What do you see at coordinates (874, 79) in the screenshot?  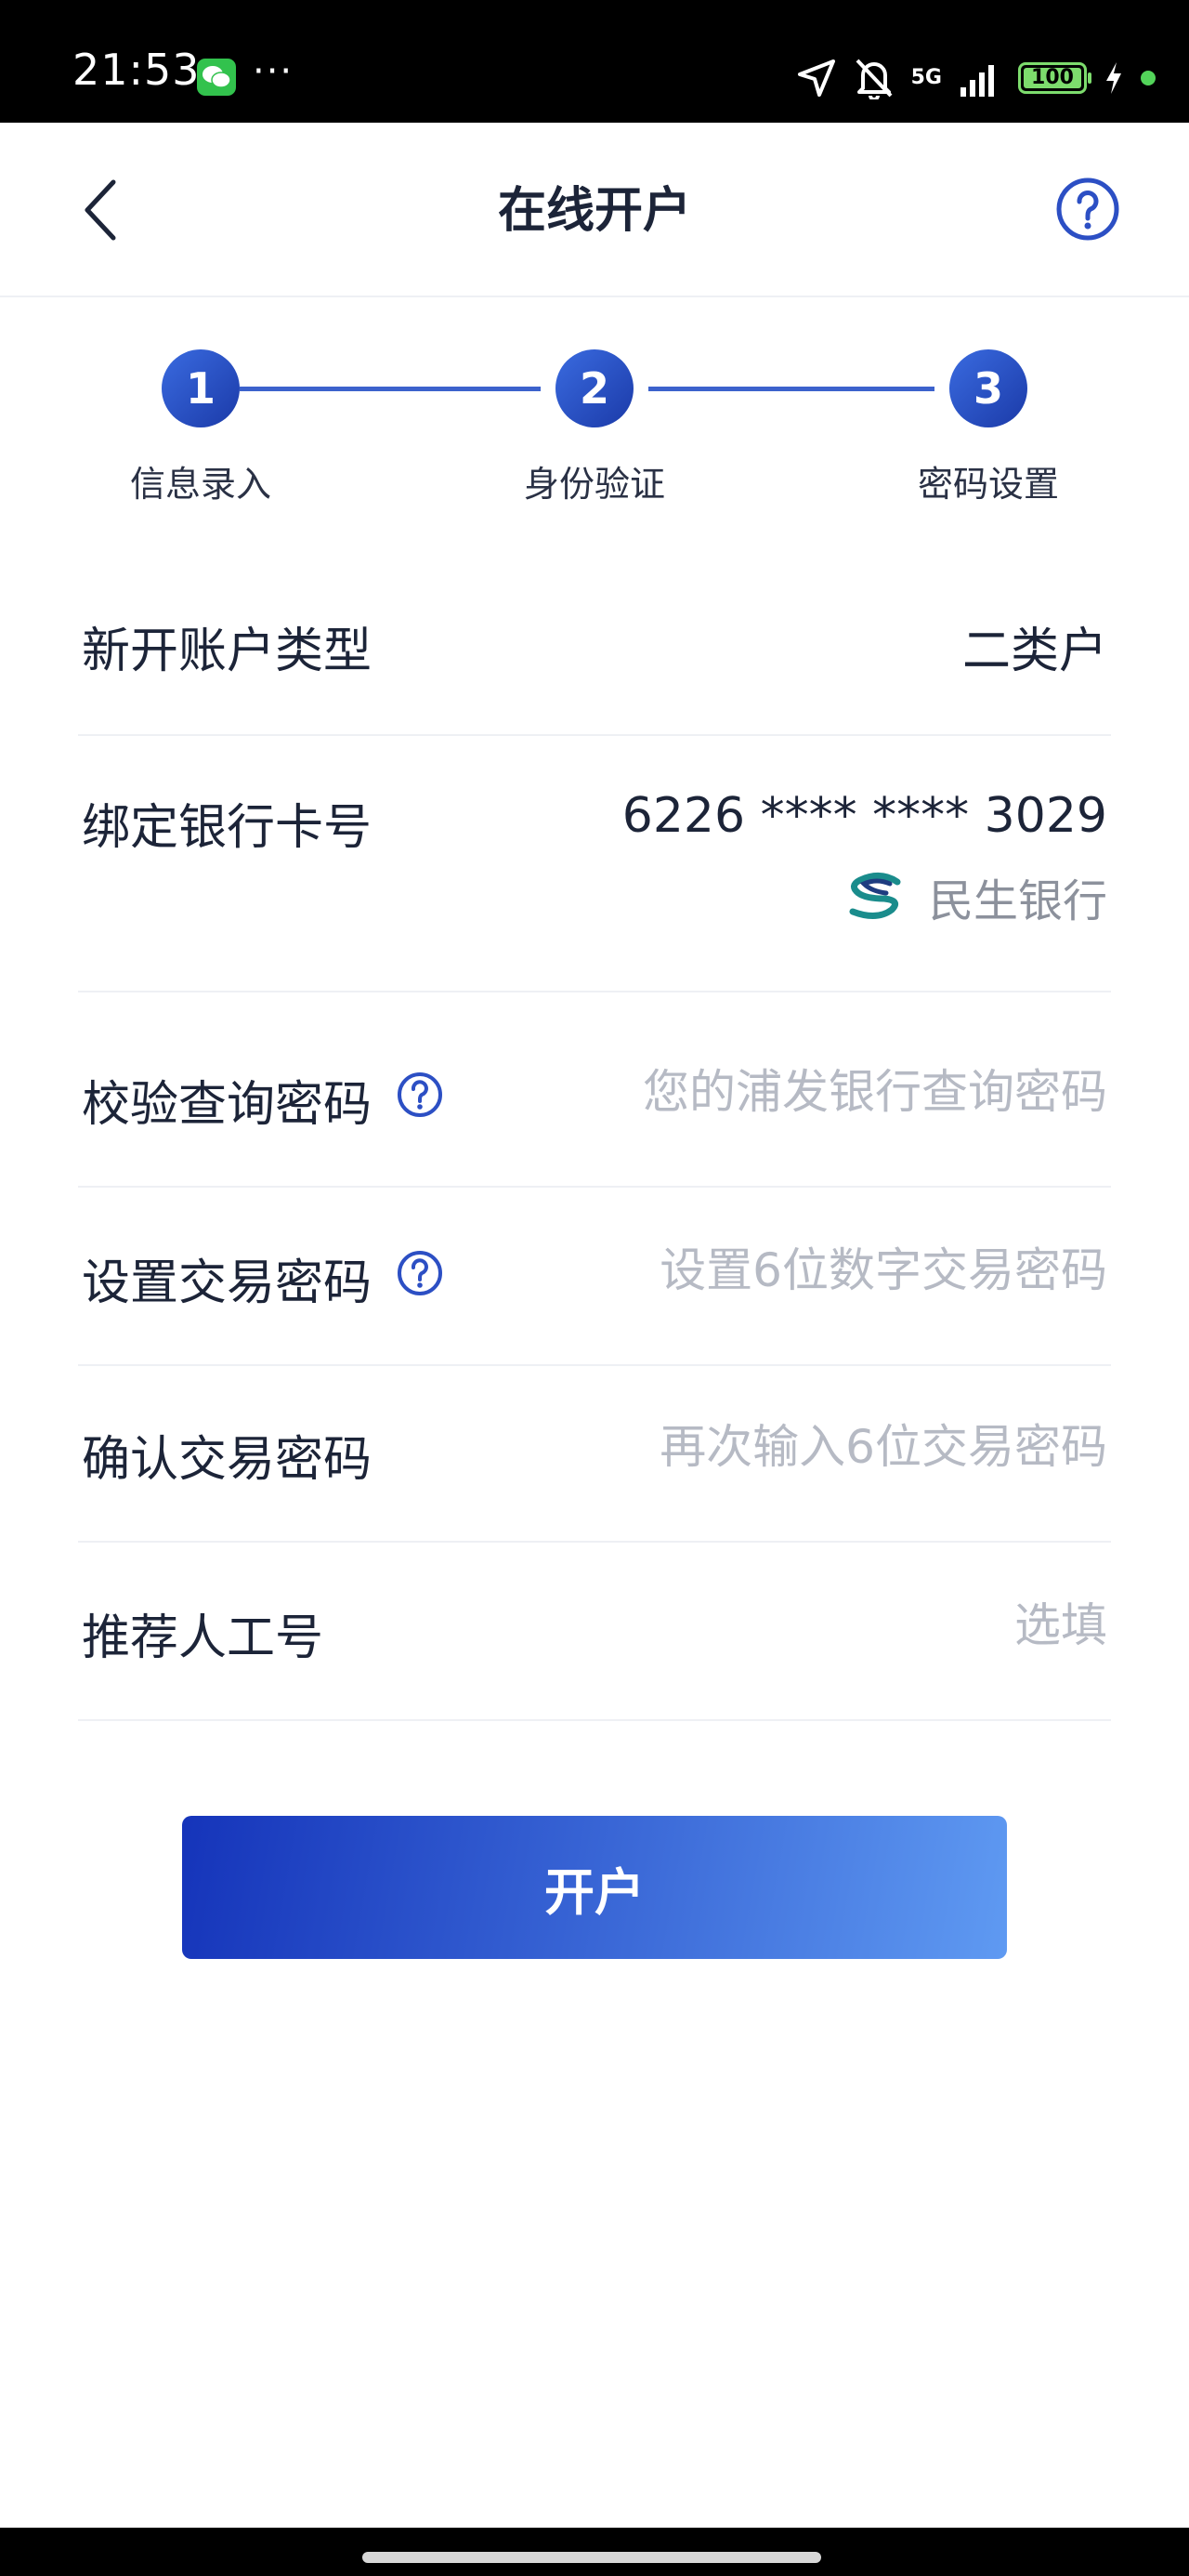 I see `bell-off-icon` at bounding box center [874, 79].